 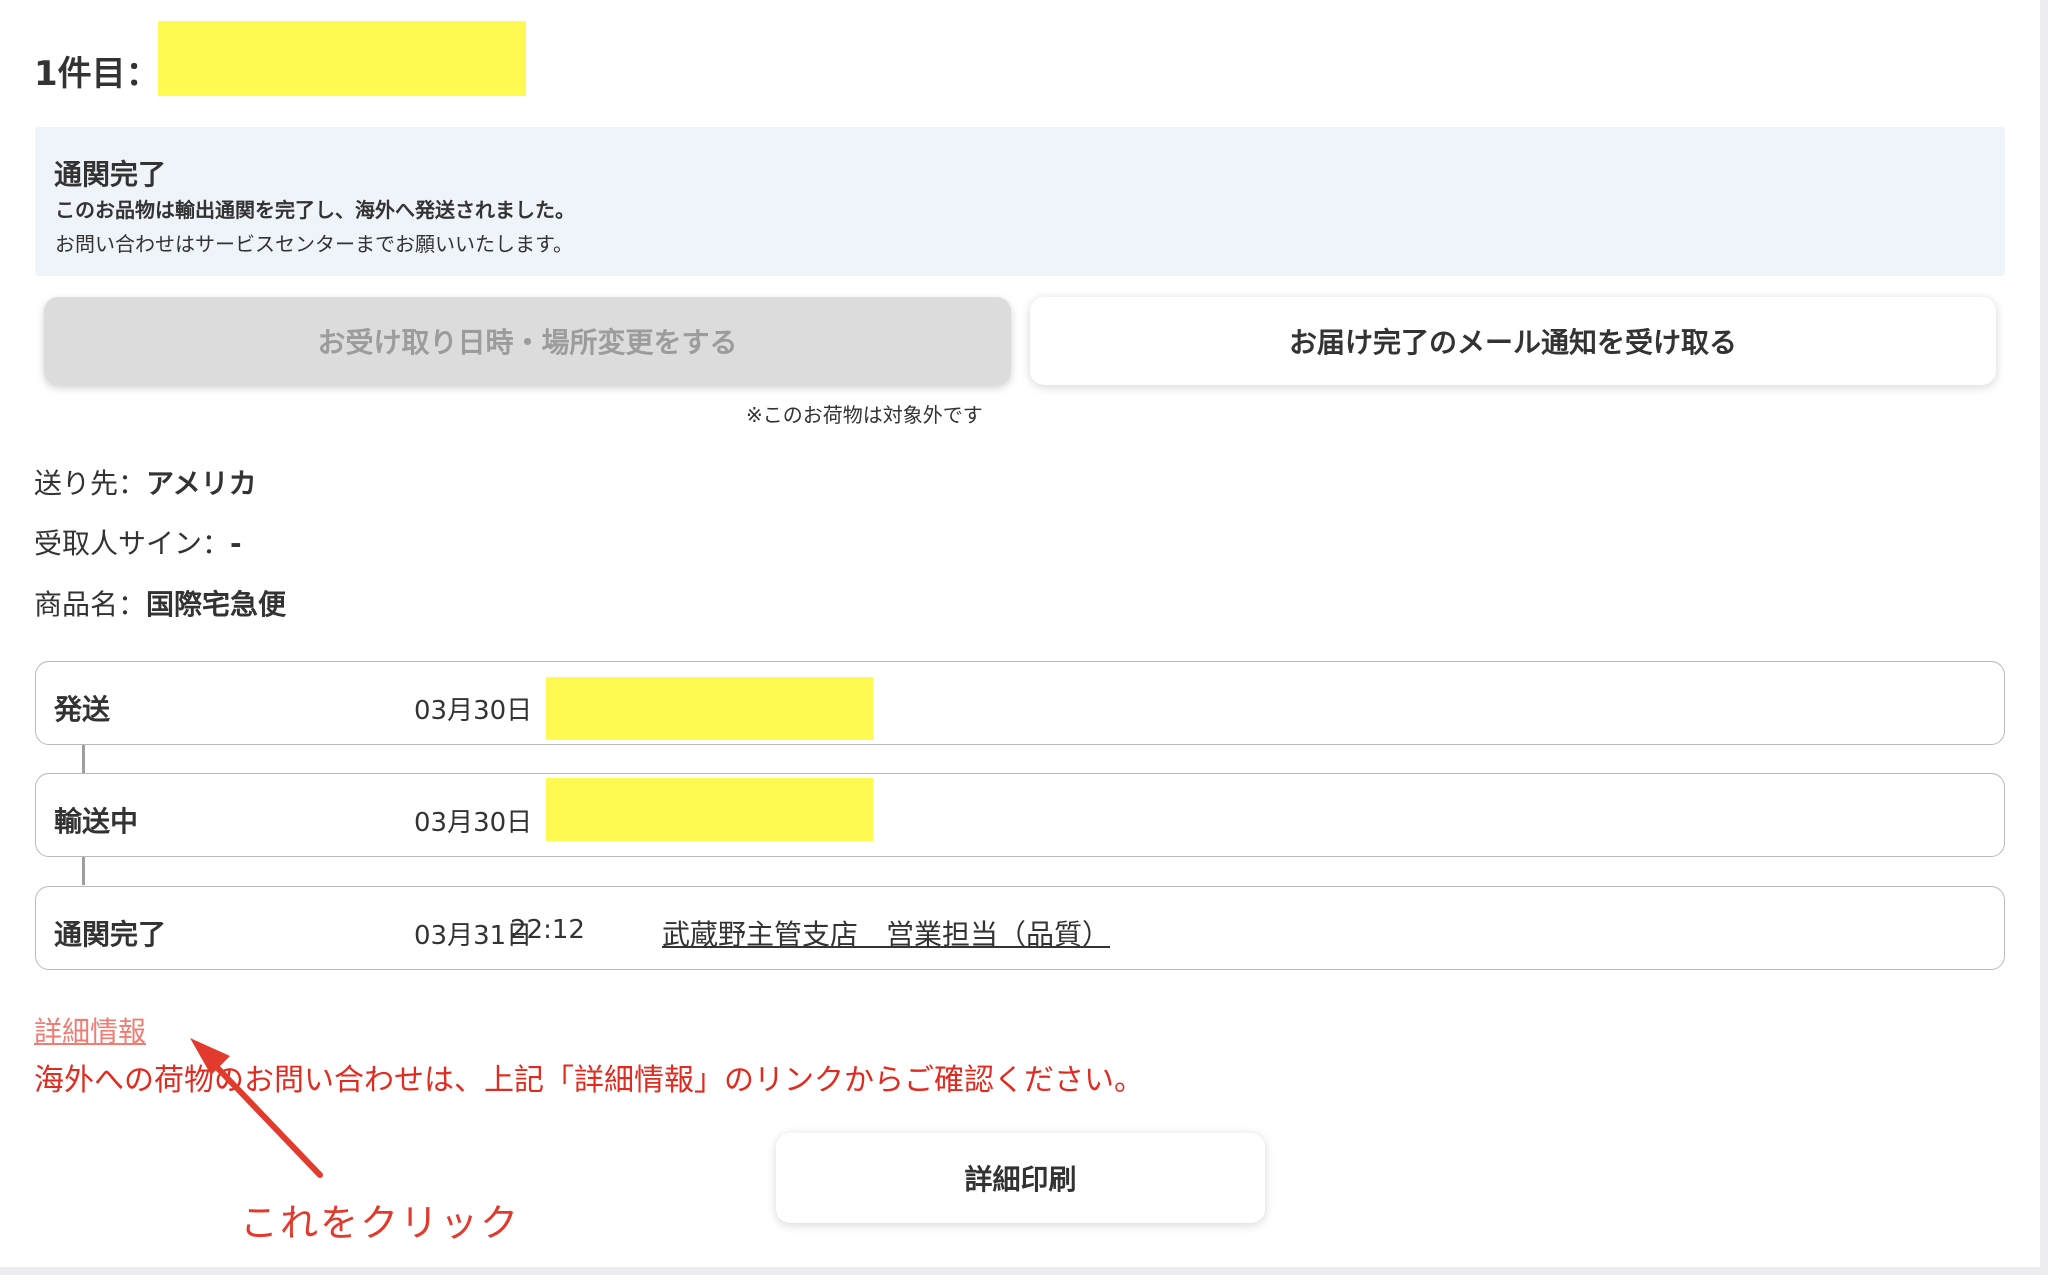 I want to click on annotation-text: これをクリック, so click(x=380, y=1223).